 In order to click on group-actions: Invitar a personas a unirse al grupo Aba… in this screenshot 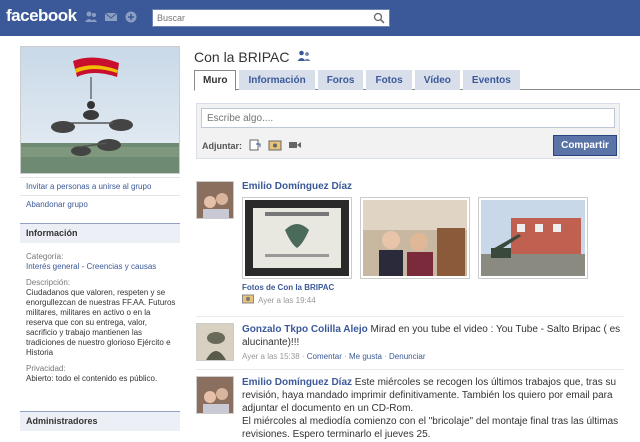, I will do `click(100, 195)`.